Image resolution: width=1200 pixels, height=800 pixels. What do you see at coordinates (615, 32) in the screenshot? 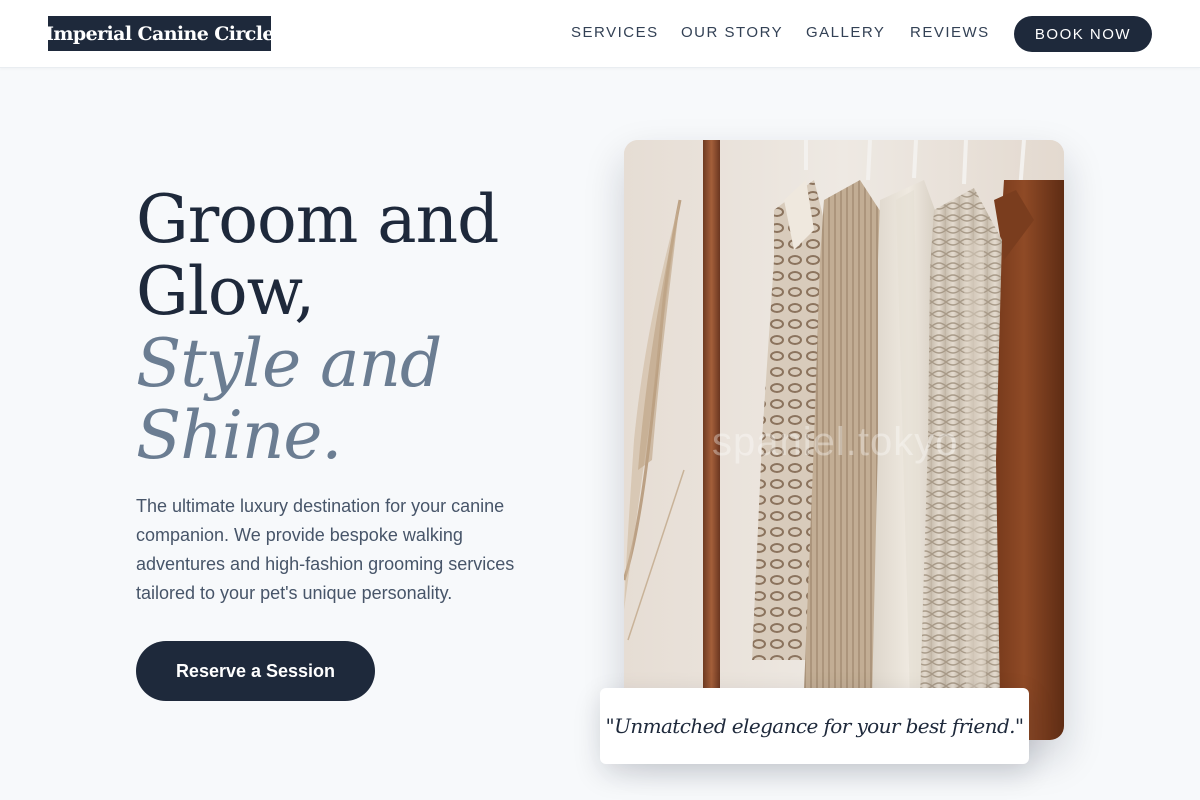
I see `nav-item-services: SERVICES` at bounding box center [615, 32].